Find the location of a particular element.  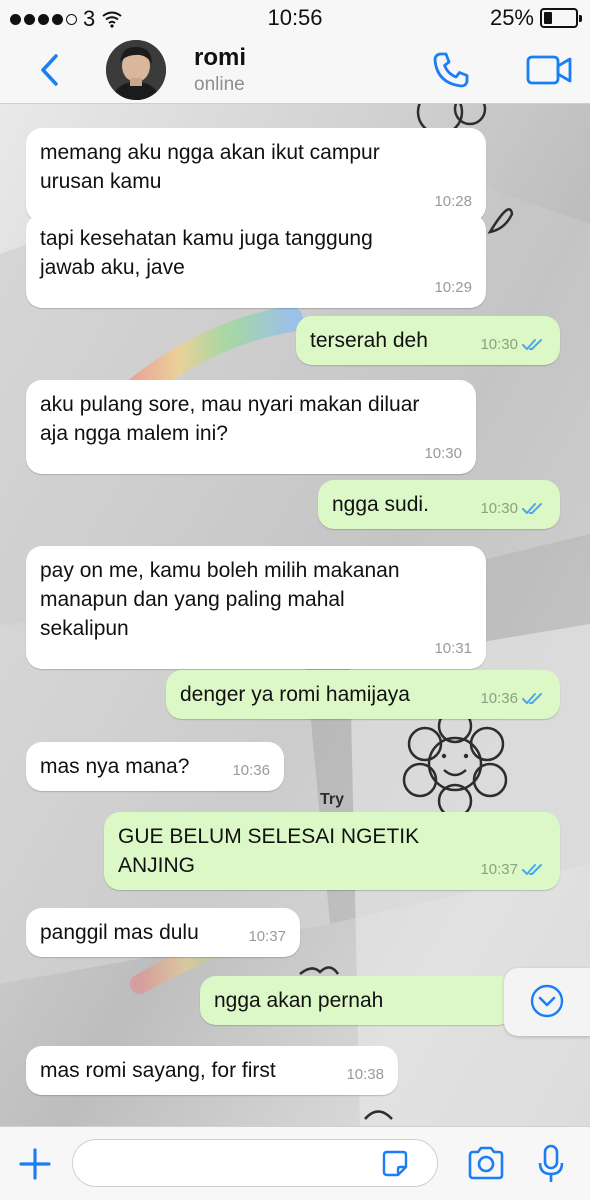

message-text: sekalipun is located at coordinates (84, 628).